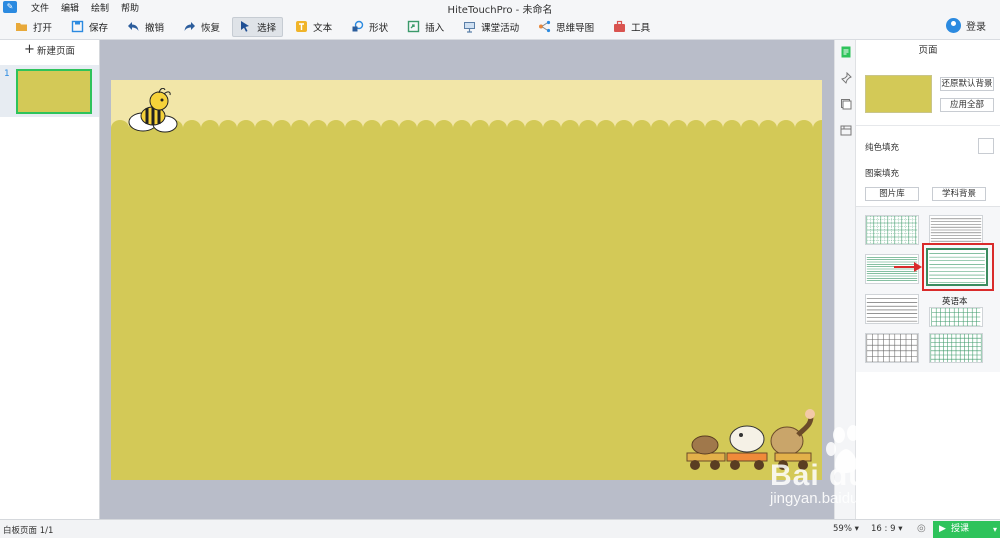 The image size is (1000, 538). I want to click on save-button: 保存, so click(89, 27).